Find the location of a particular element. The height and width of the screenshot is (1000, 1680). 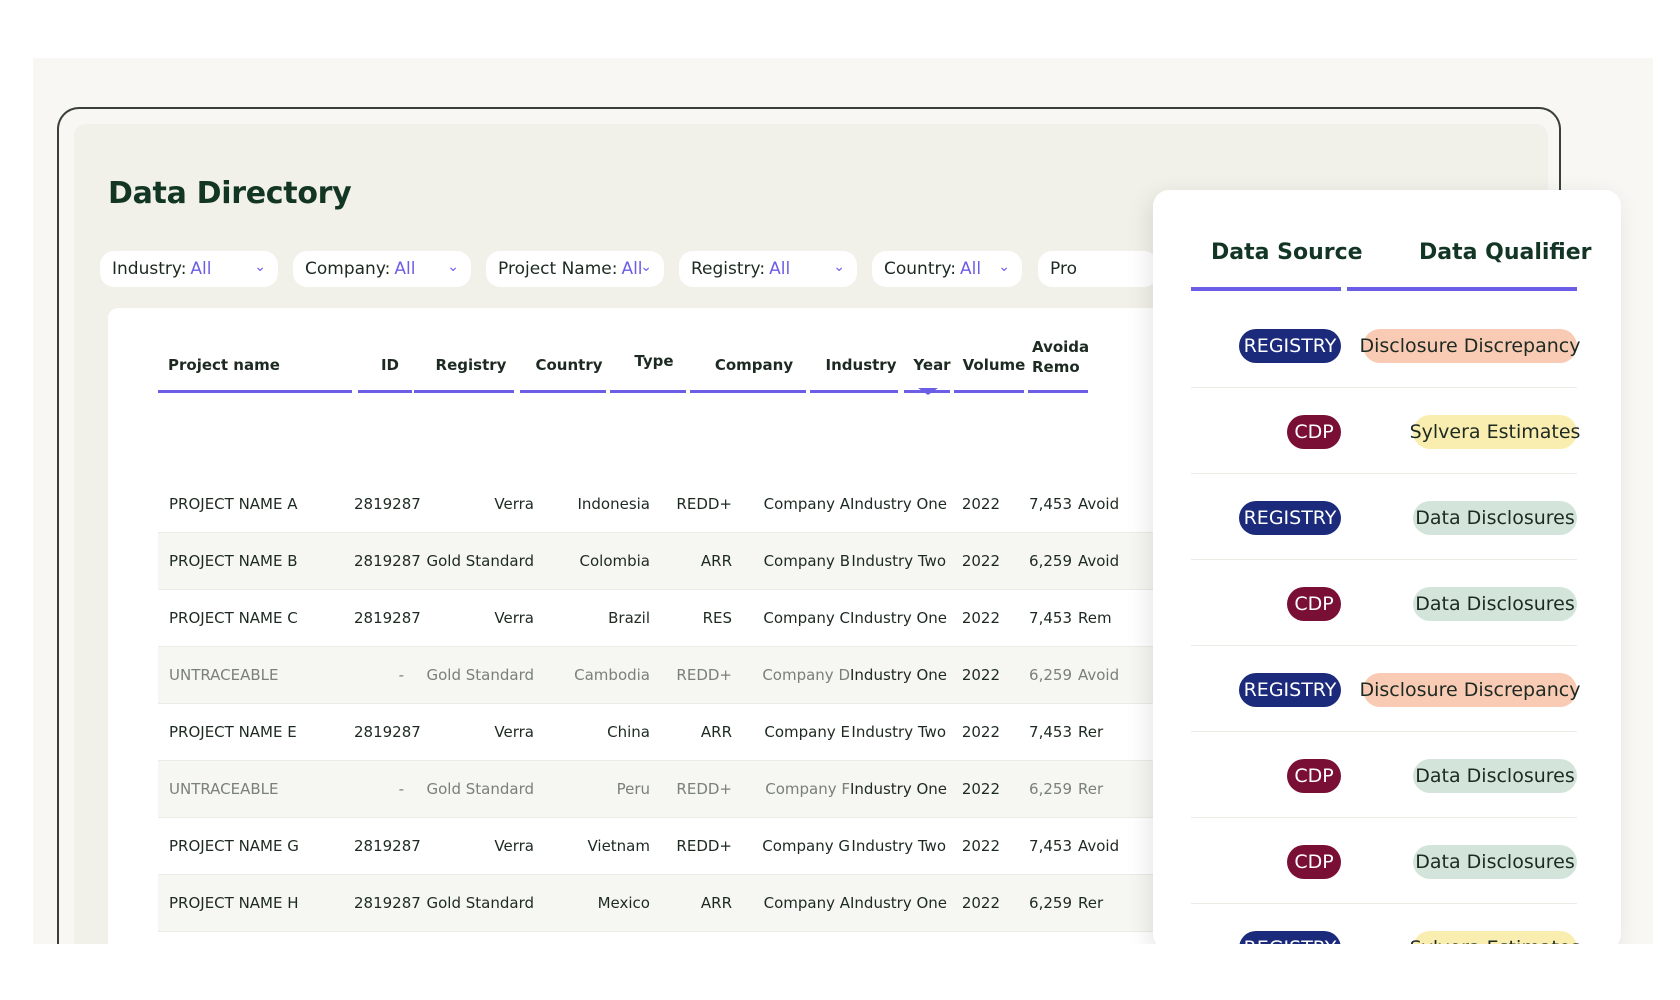

cell-company: Company D is located at coordinates (806, 675).